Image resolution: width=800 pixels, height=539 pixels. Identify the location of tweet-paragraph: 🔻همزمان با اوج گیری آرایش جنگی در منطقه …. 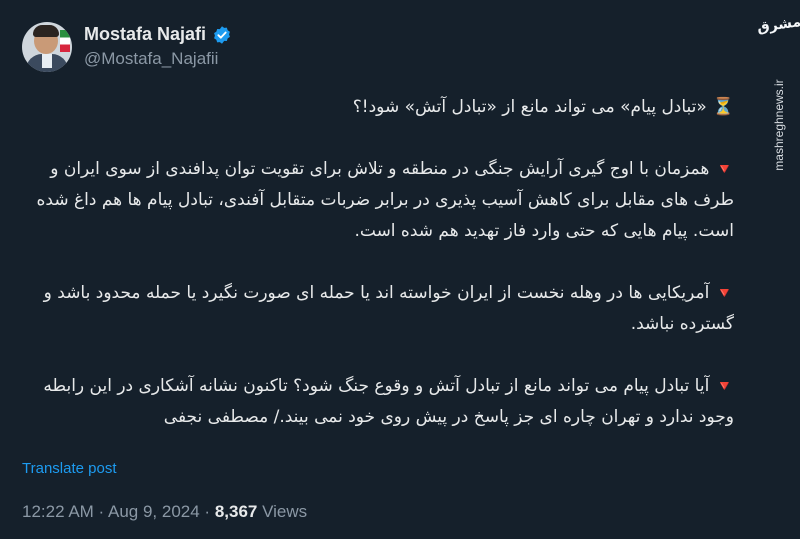
(385, 200).